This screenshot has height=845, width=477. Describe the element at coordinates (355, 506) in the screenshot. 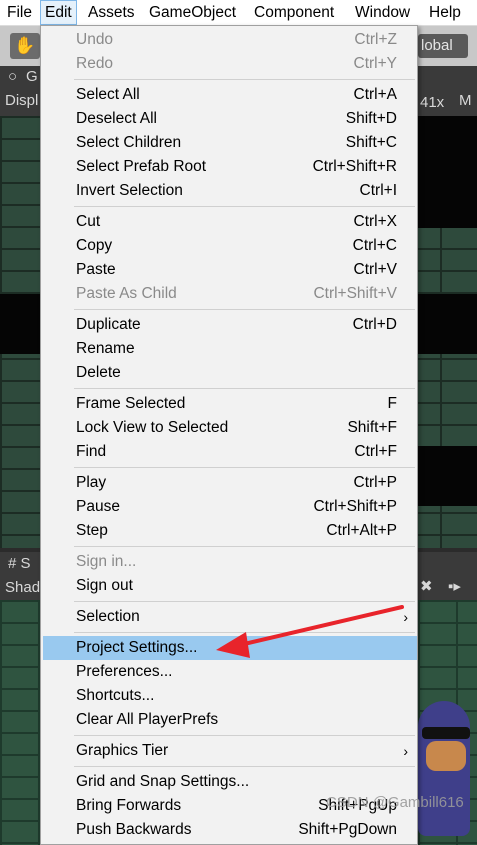

I see `menu-item-shortcut: Ctrl+Shift+P` at that location.